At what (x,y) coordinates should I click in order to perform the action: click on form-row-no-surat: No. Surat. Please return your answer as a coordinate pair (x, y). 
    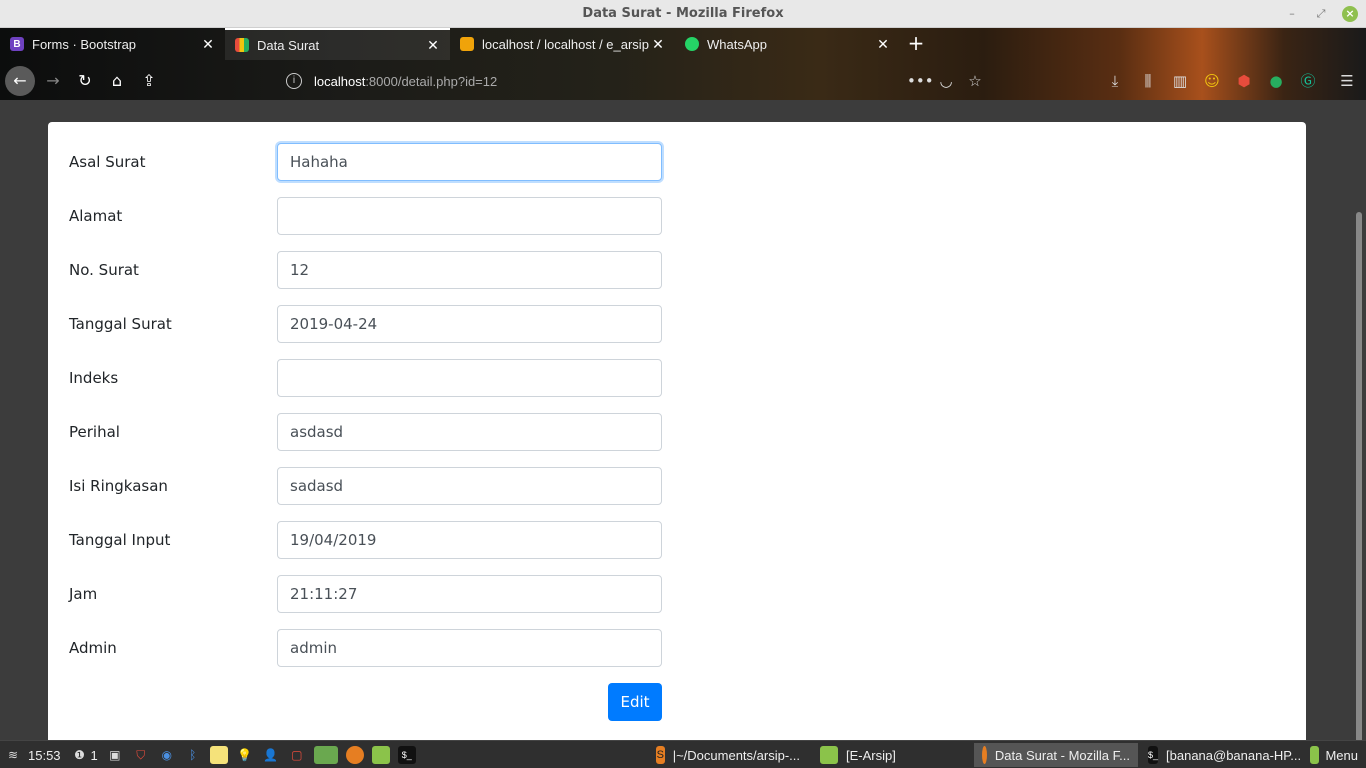
    Looking at the image, I should click on (398, 270).